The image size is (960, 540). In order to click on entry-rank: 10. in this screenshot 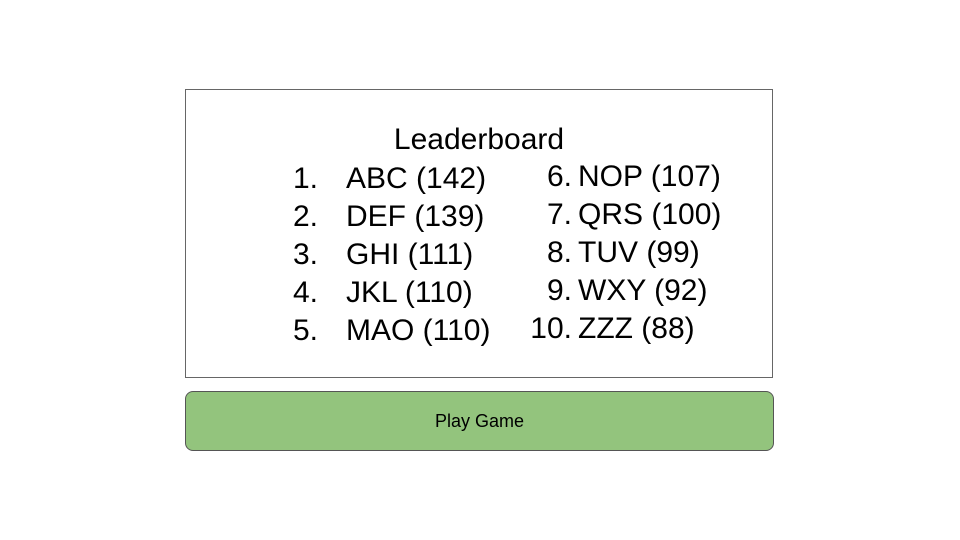, I will do `click(551, 328)`.